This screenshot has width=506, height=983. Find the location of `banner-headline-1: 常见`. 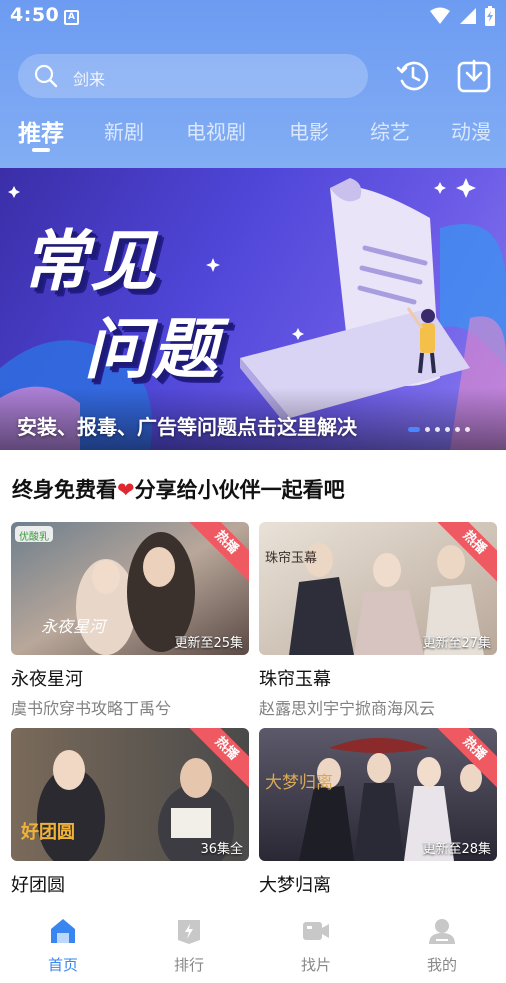

banner-headline-1: 常见 is located at coordinates (90, 261).